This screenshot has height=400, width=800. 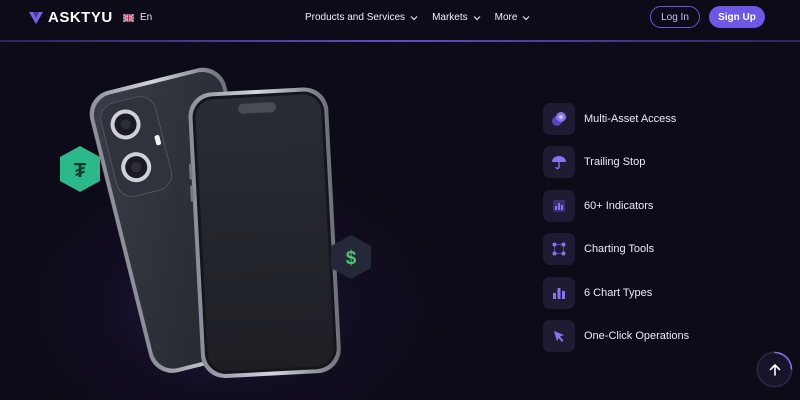 I want to click on dollar-coin: $, so click(x=351, y=257).